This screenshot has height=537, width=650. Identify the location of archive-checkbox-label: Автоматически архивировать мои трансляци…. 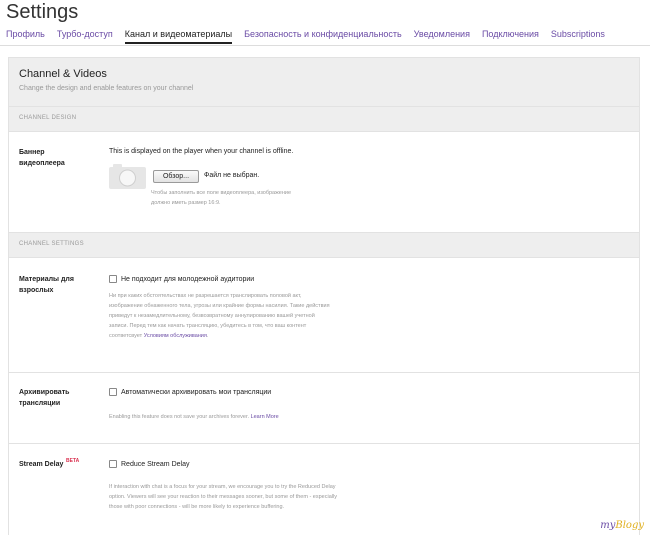
(196, 392).